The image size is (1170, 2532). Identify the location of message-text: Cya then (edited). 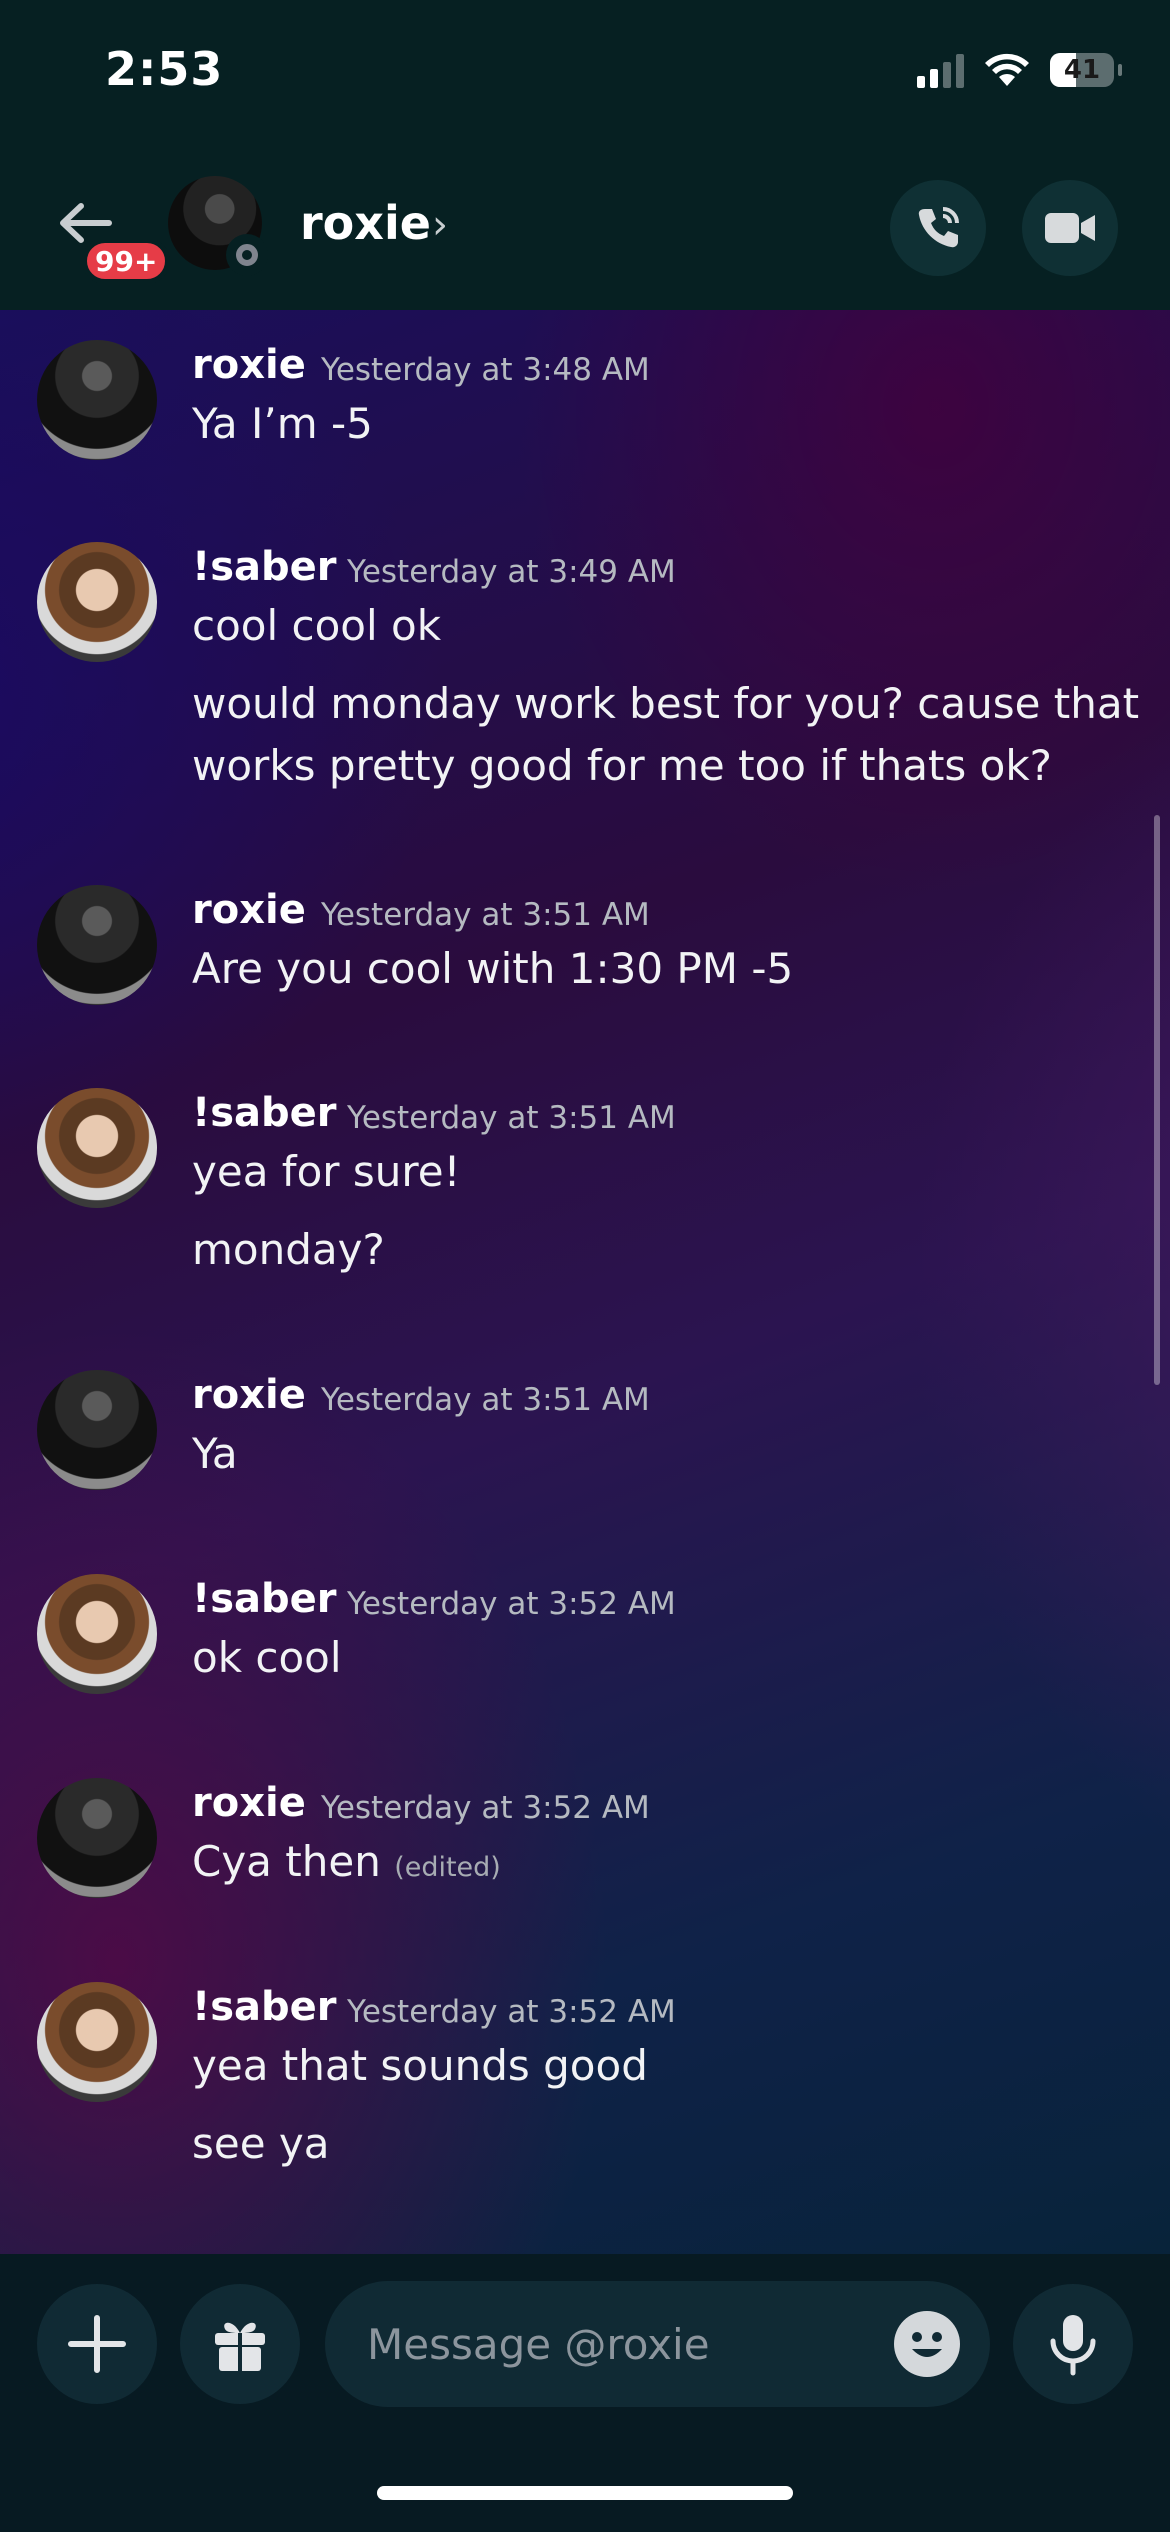
(346, 1865).